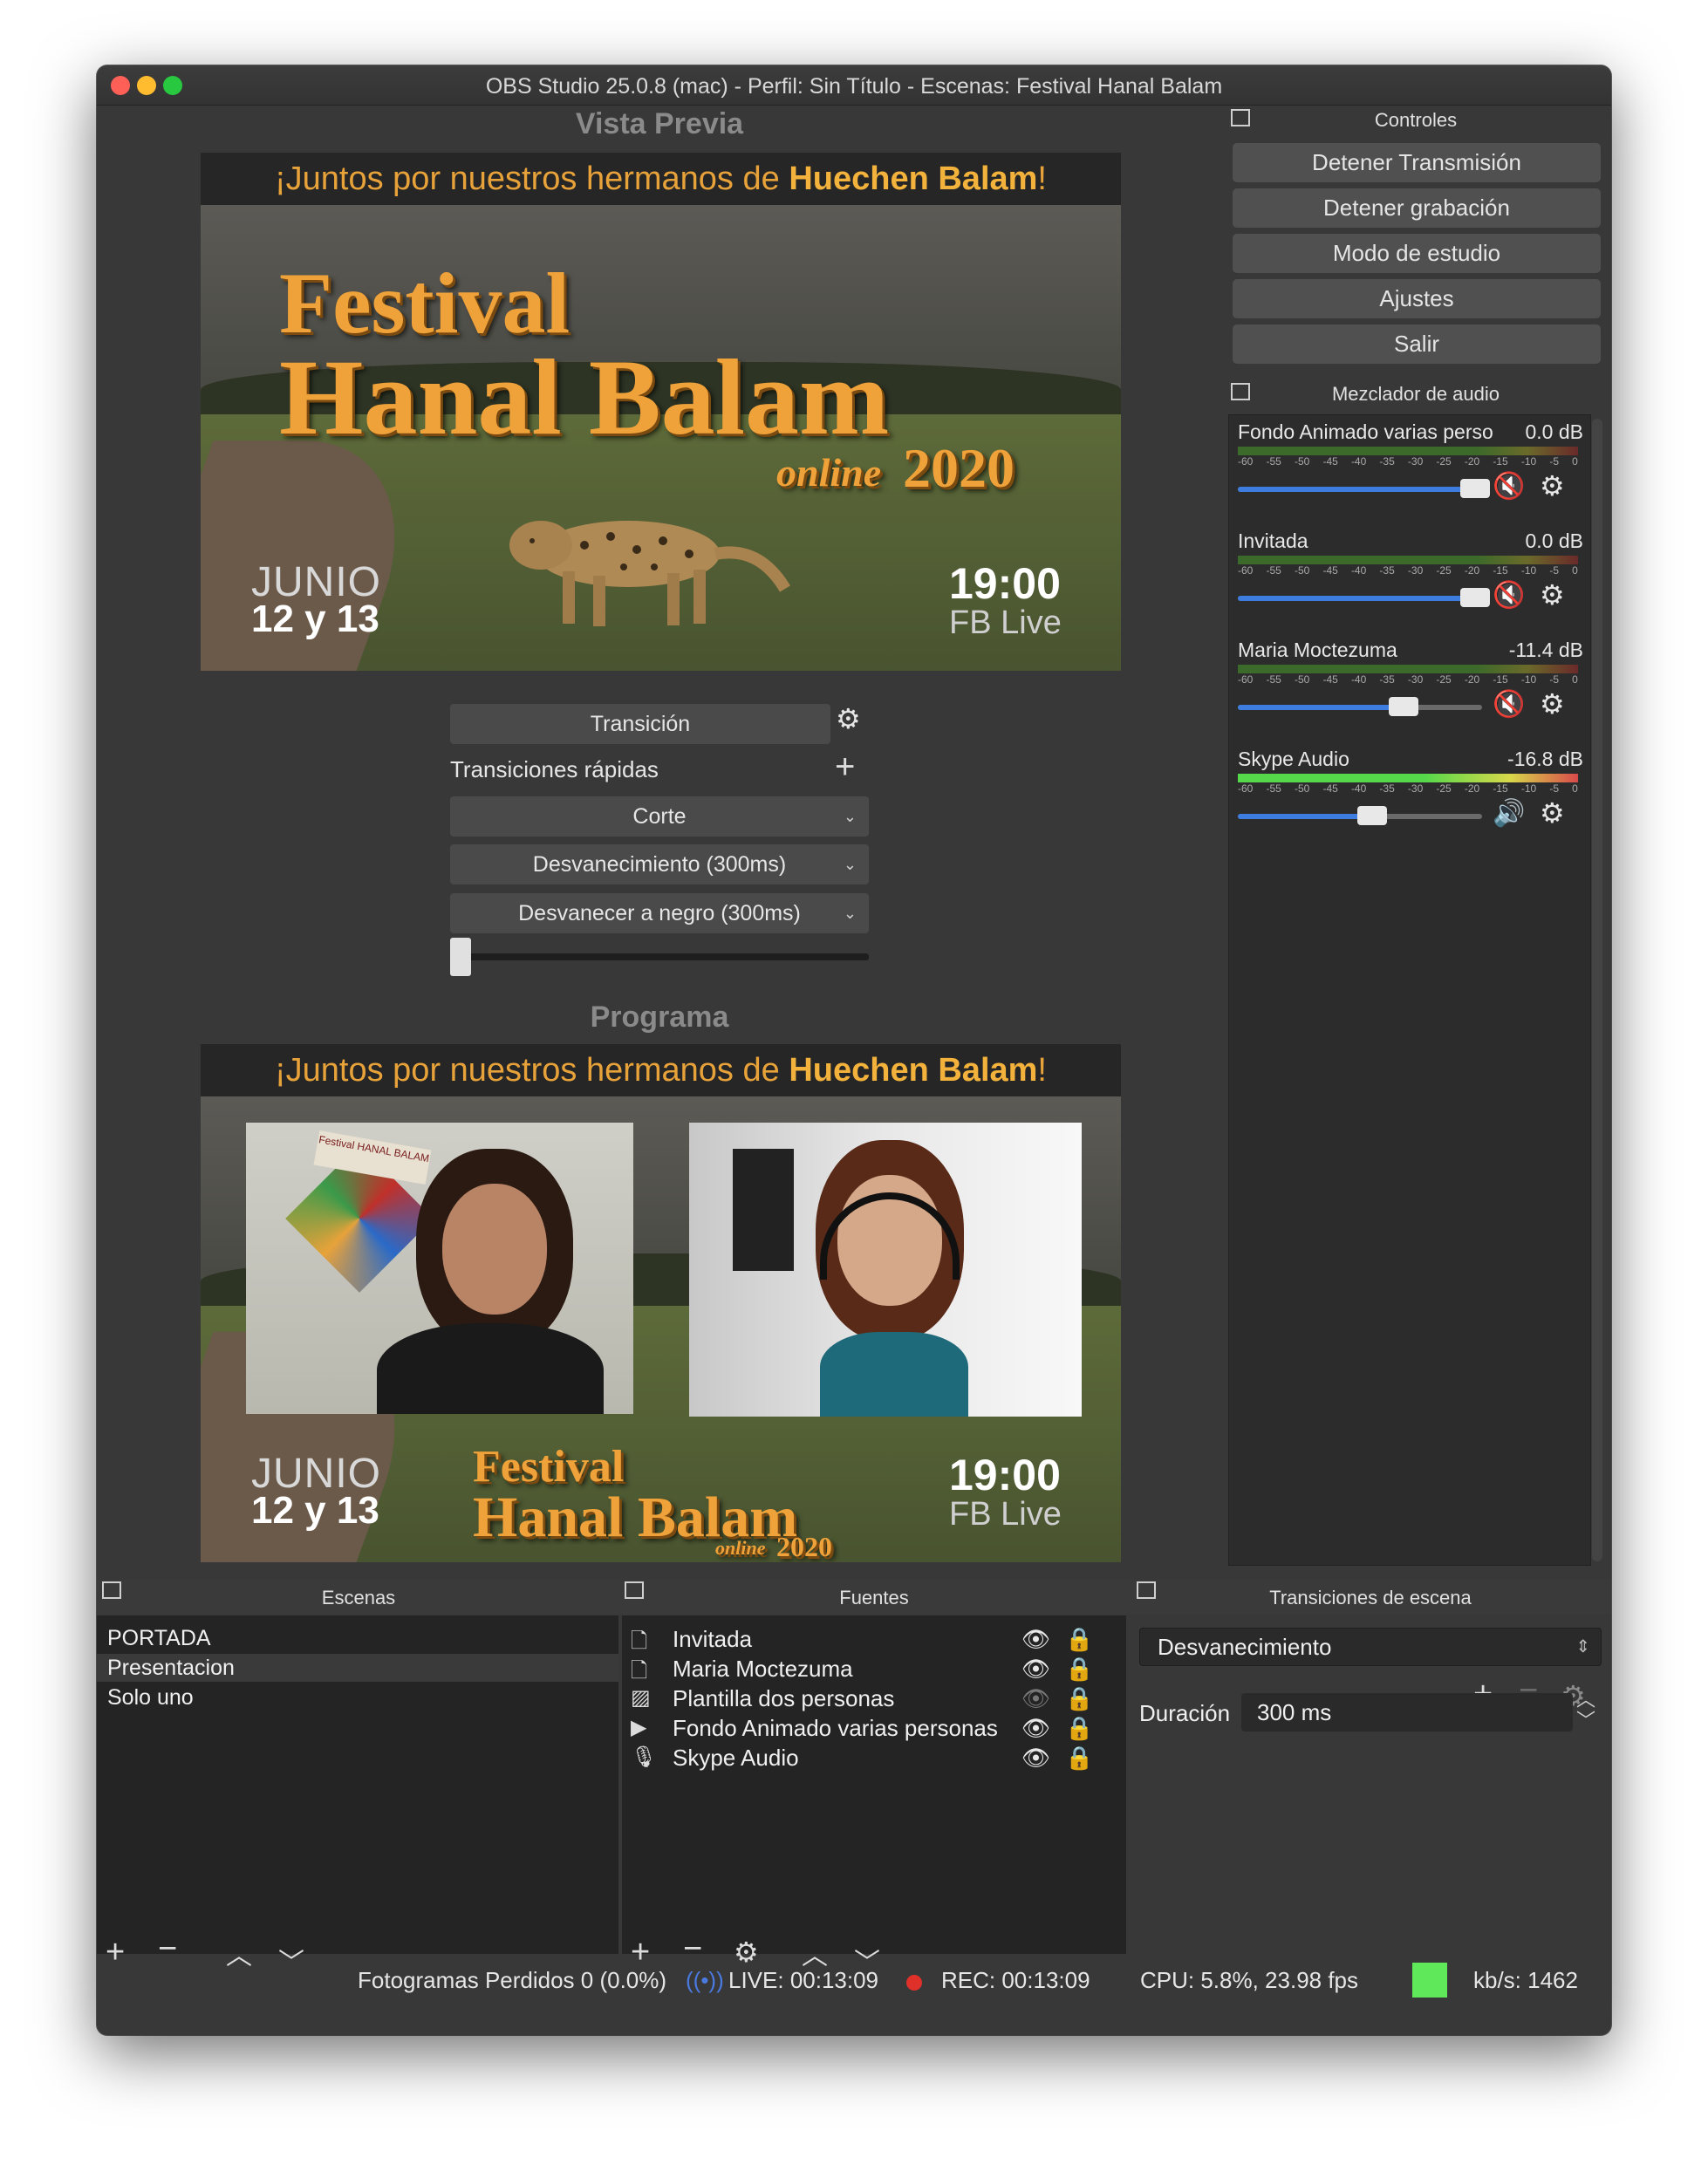 The width and height of the screenshot is (1708, 2165). What do you see at coordinates (747, 1953) in the screenshot?
I see `source-properties-gear-icon: ⚙` at bounding box center [747, 1953].